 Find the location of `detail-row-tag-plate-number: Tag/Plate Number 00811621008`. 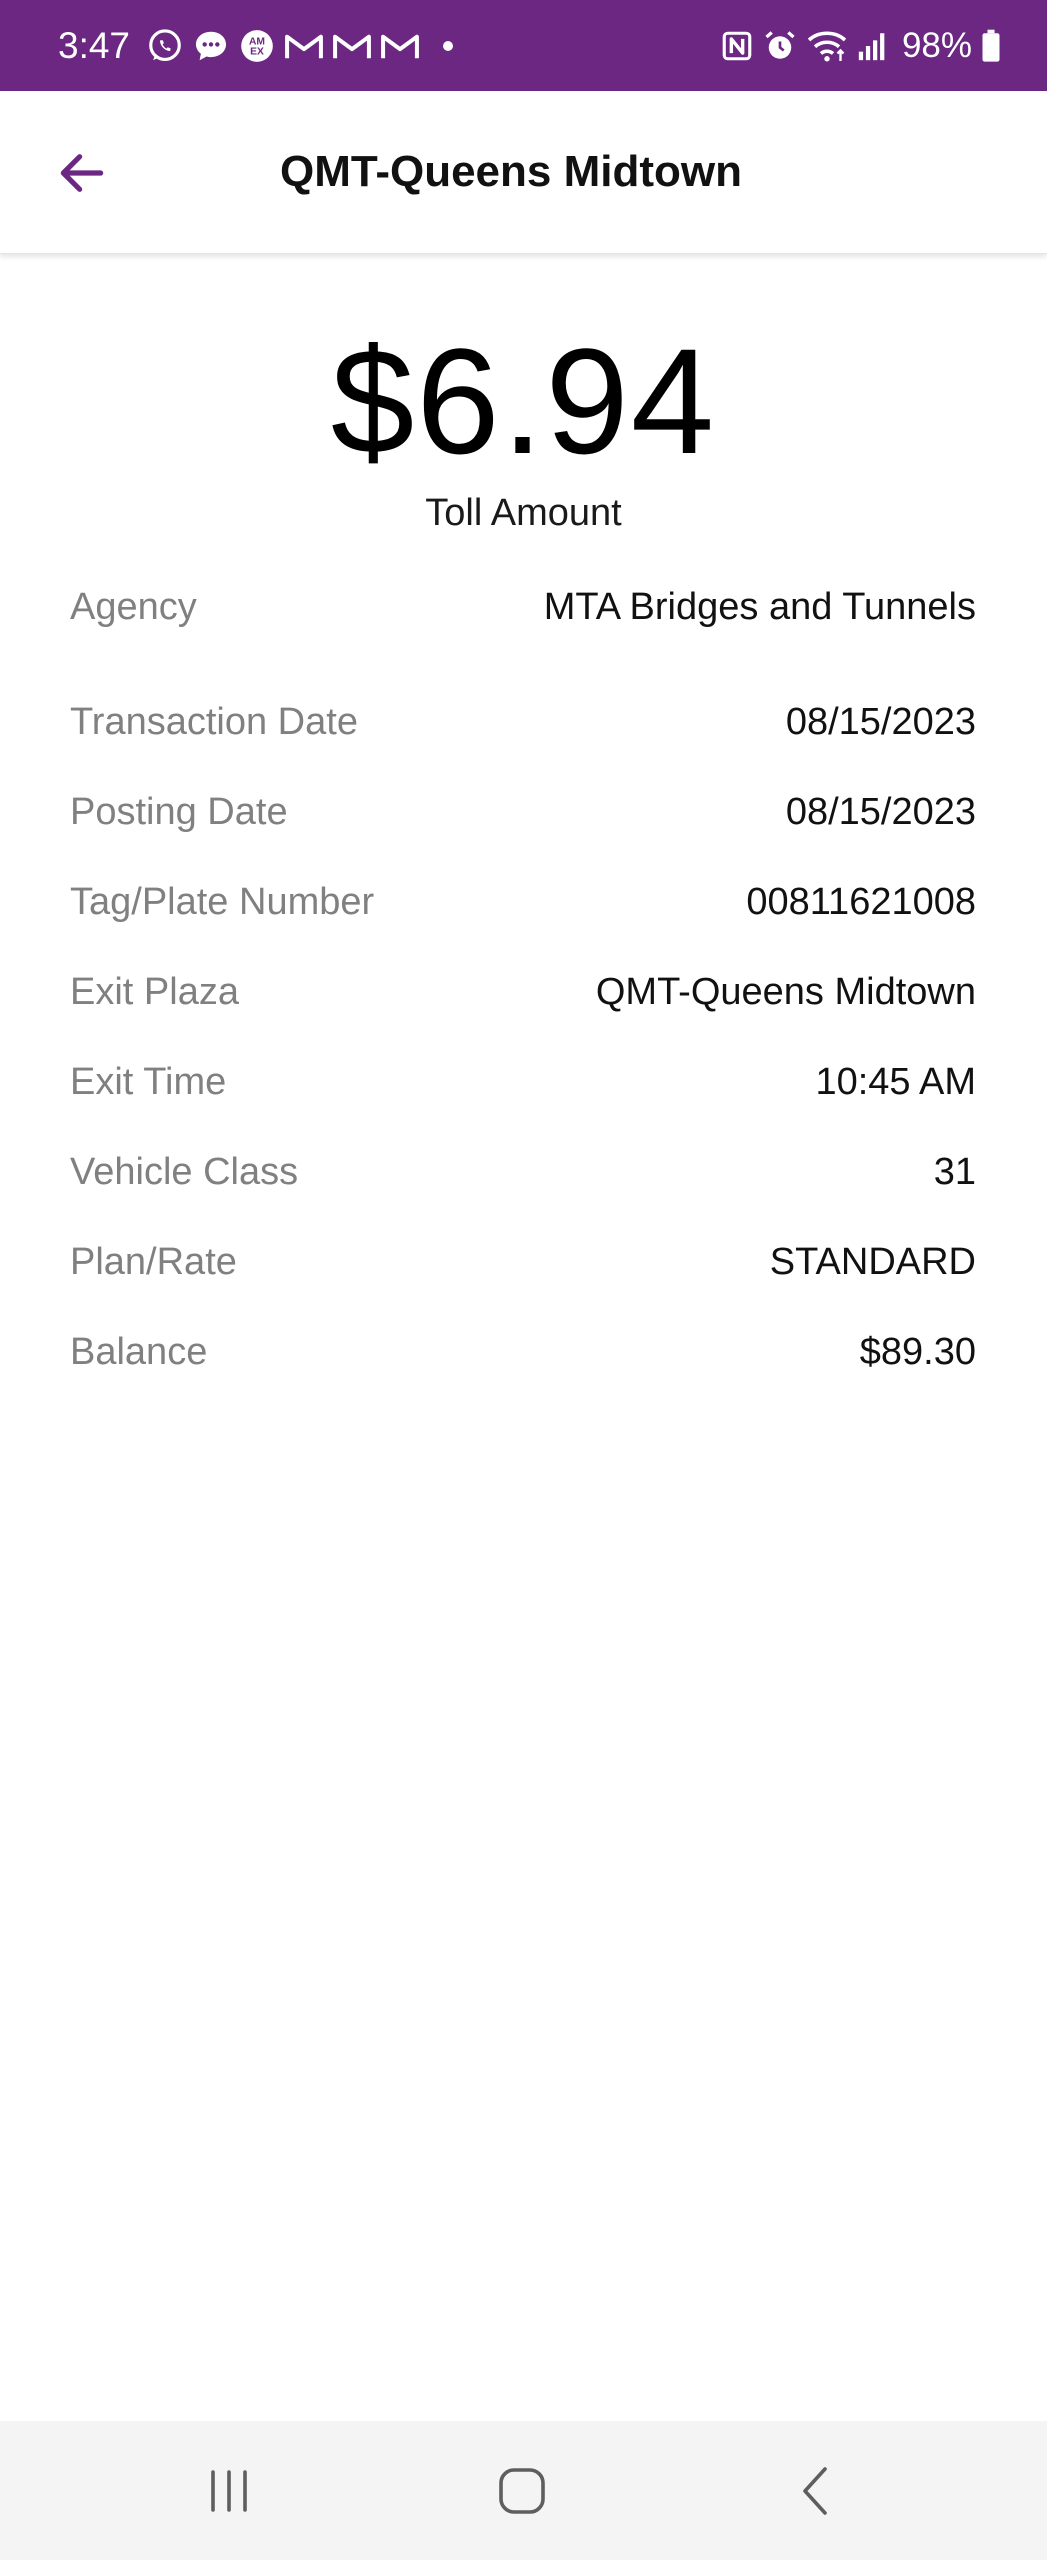

detail-row-tag-plate-number: Tag/Plate Number 00811621008 is located at coordinates (523, 902).